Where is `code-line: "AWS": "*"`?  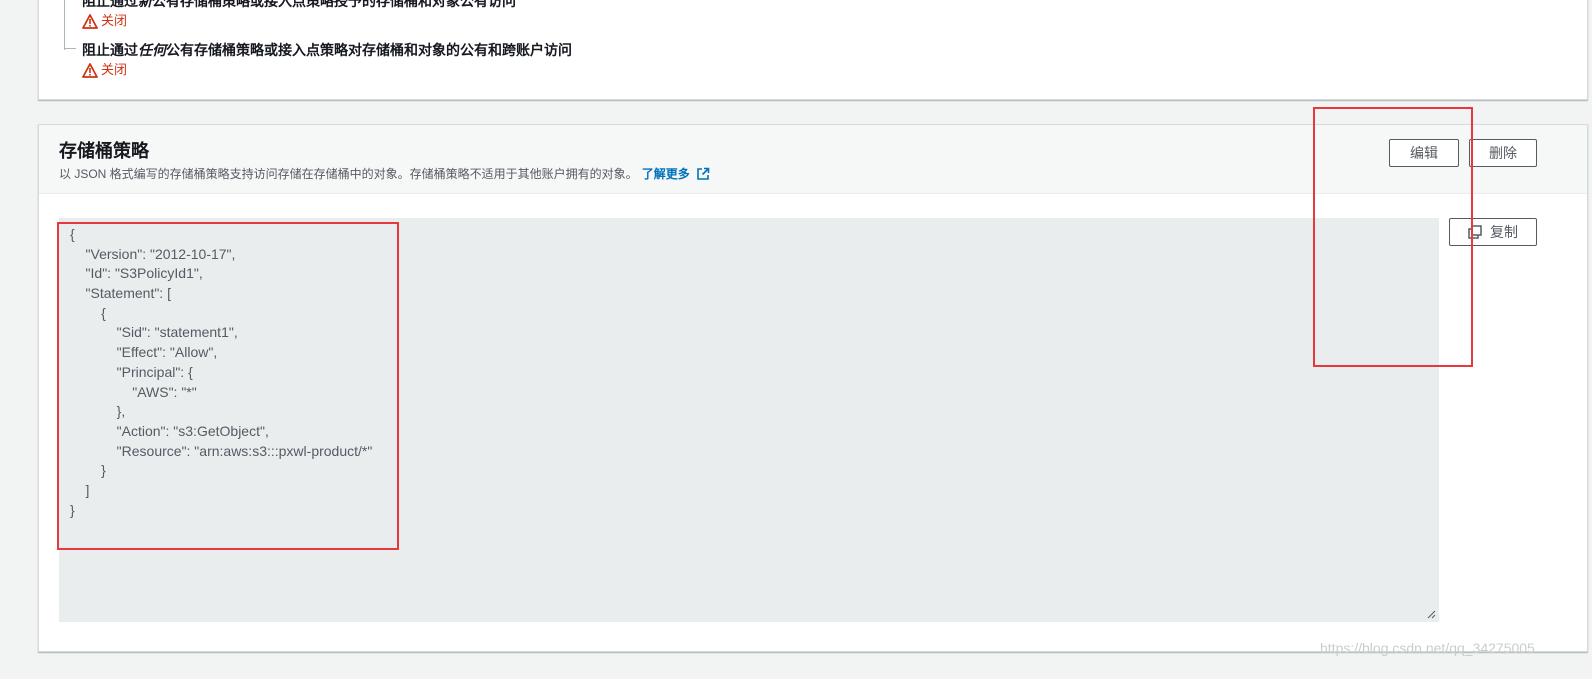
code-line: "AWS": "*" is located at coordinates (133, 391).